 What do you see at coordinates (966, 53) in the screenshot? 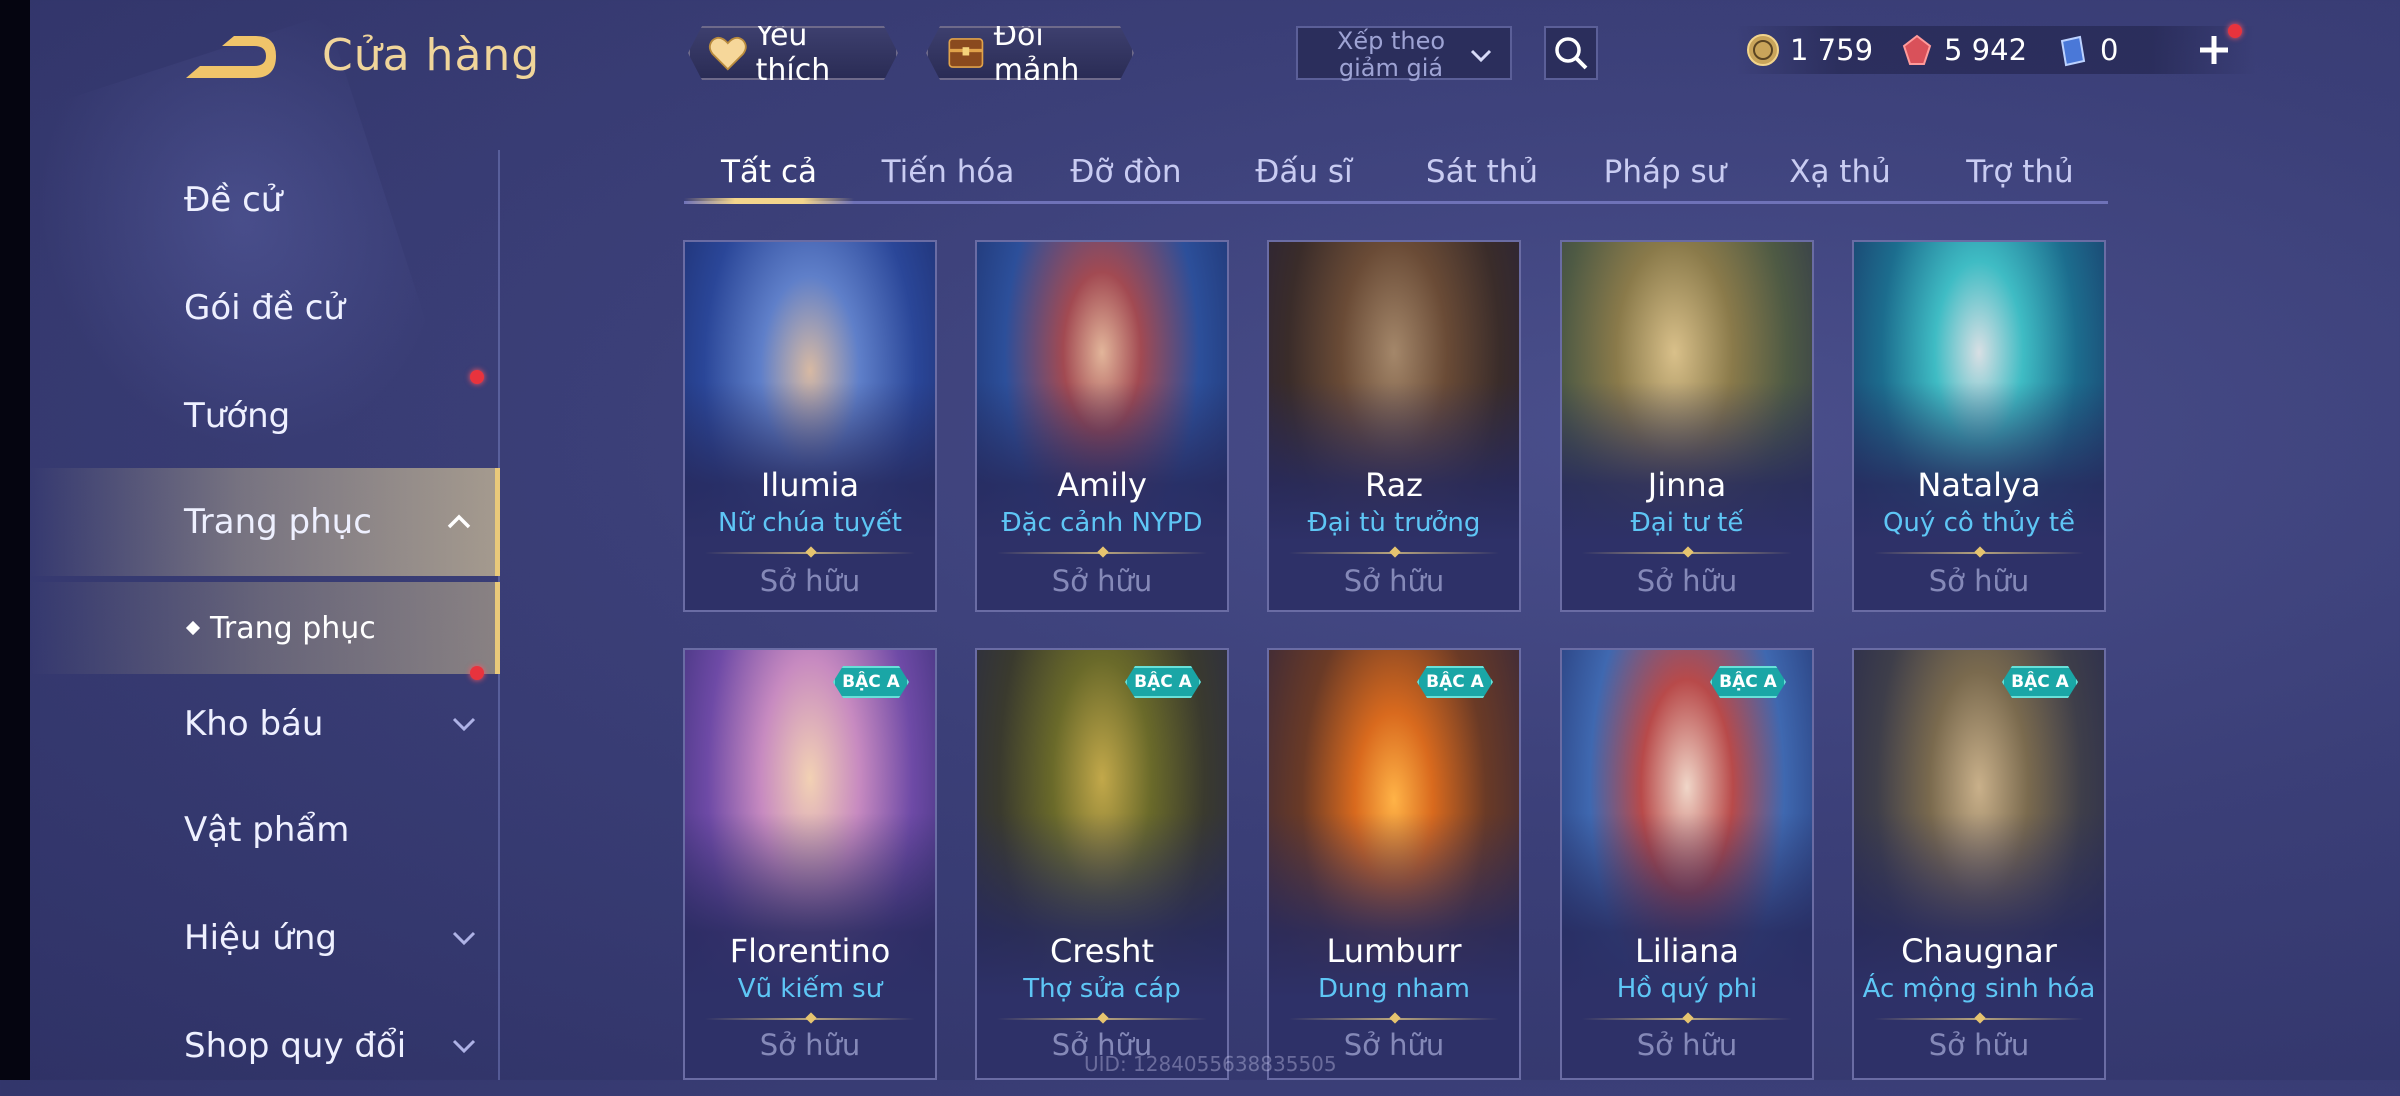
I see `treasure-chest-icon` at bounding box center [966, 53].